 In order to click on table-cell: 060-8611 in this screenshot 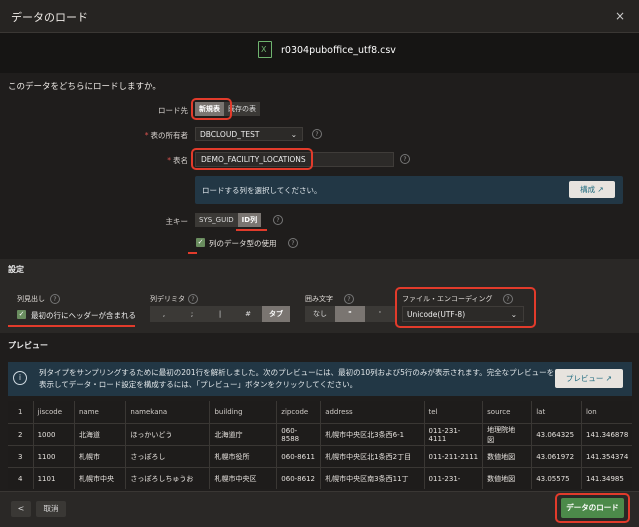, I will do `click(299, 456)`.